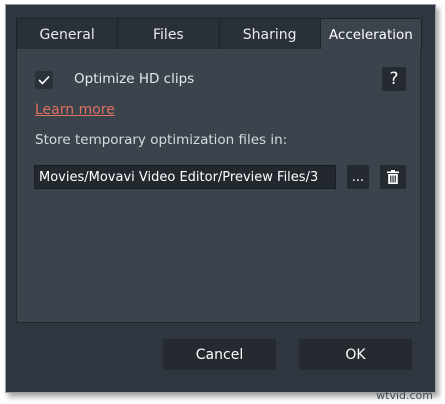 The height and width of the screenshot is (404, 445). I want to click on optimize-hd-checkbox, so click(44, 80).